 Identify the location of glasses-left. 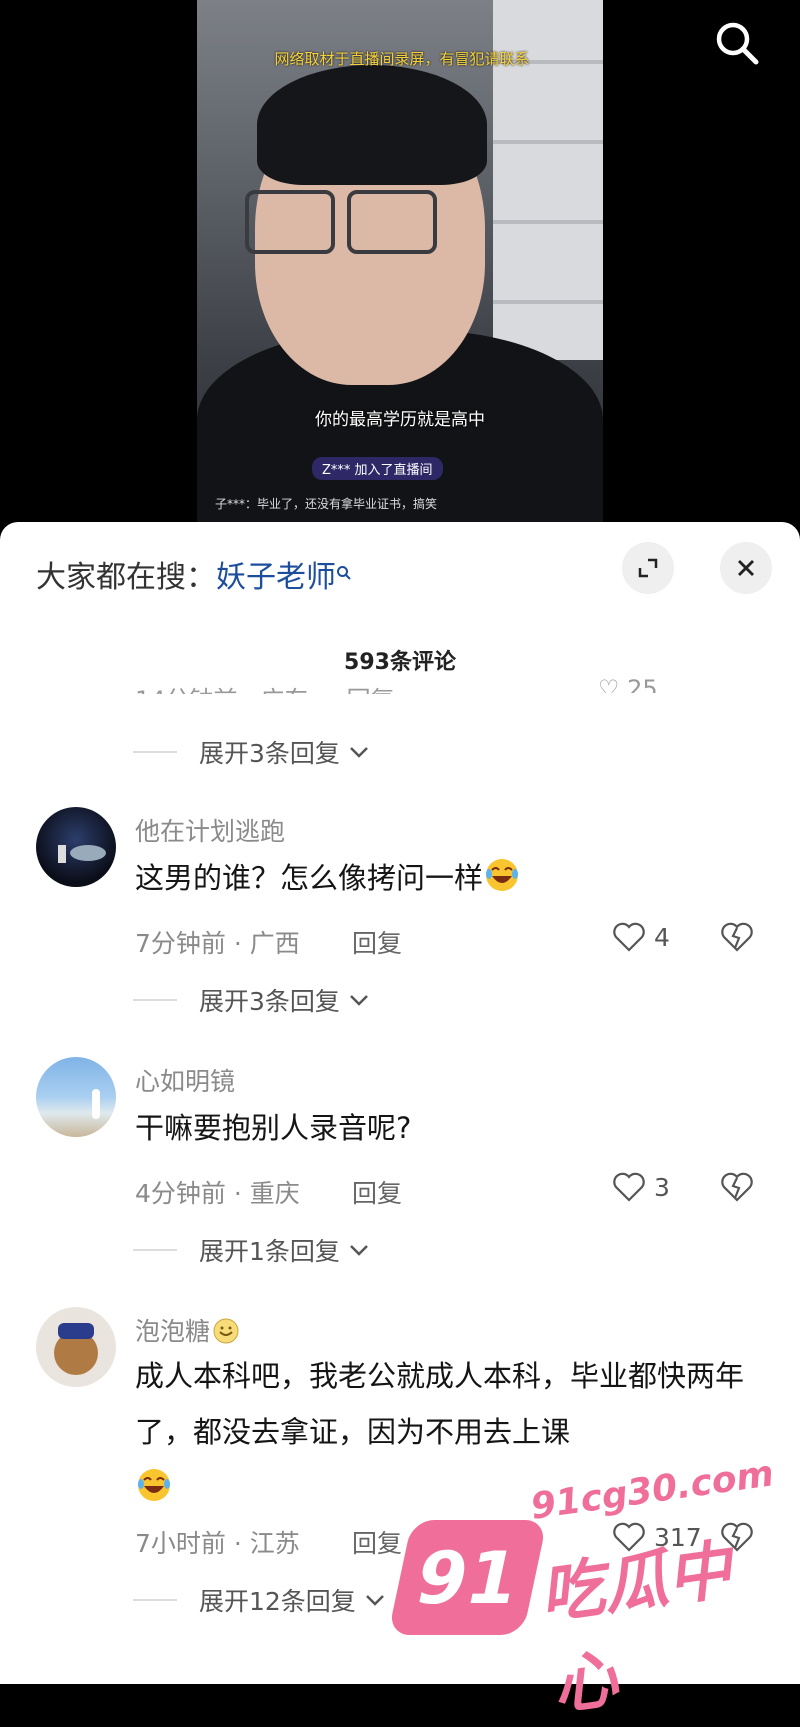
(290, 222).